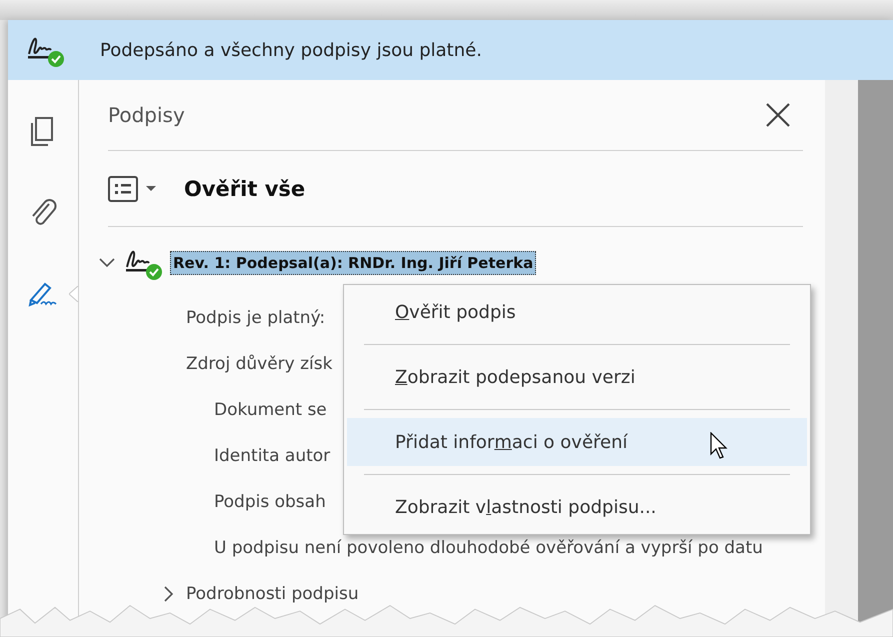 This screenshot has height=637, width=893. Describe the element at coordinates (577, 312) in the screenshot. I see `menu-item: Ověřit podpis` at that location.